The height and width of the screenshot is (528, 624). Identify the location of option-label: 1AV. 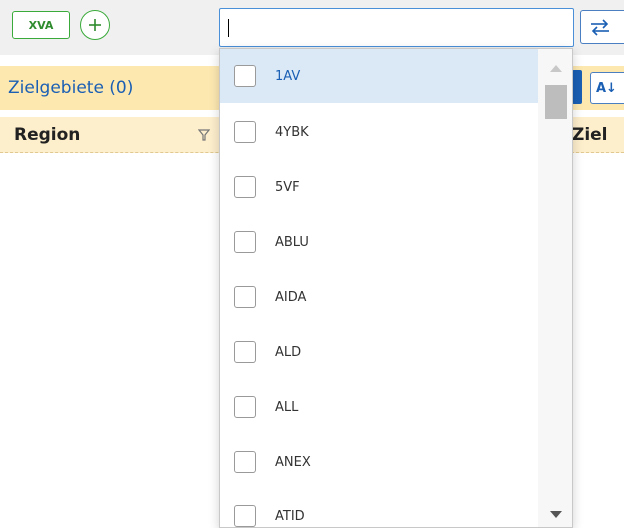
(288, 76).